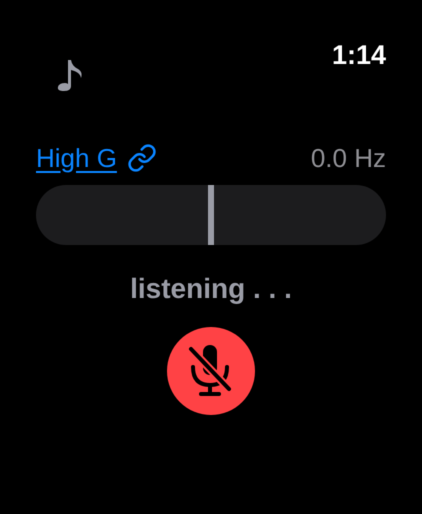 This screenshot has width=422, height=514. Describe the element at coordinates (70, 75) in the screenshot. I see `music-note-icon` at that location.